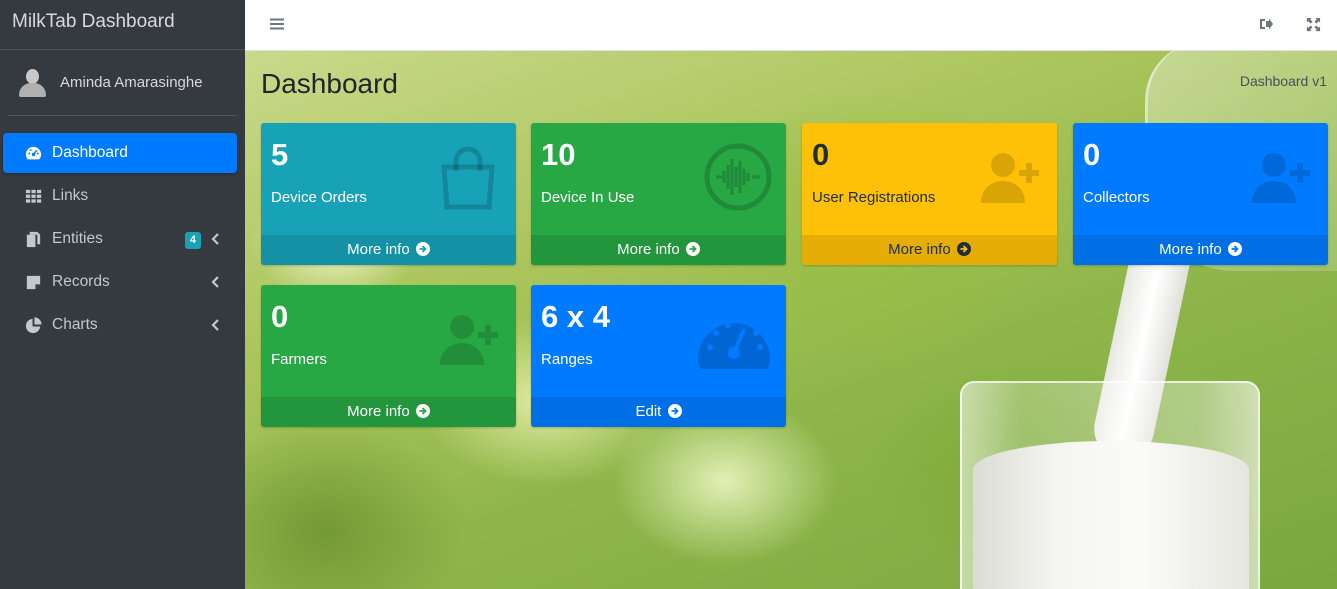 This screenshot has width=1337, height=589. What do you see at coordinates (90, 152) in the screenshot?
I see `sidebar-item-label: Dashboard` at bounding box center [90, 152].